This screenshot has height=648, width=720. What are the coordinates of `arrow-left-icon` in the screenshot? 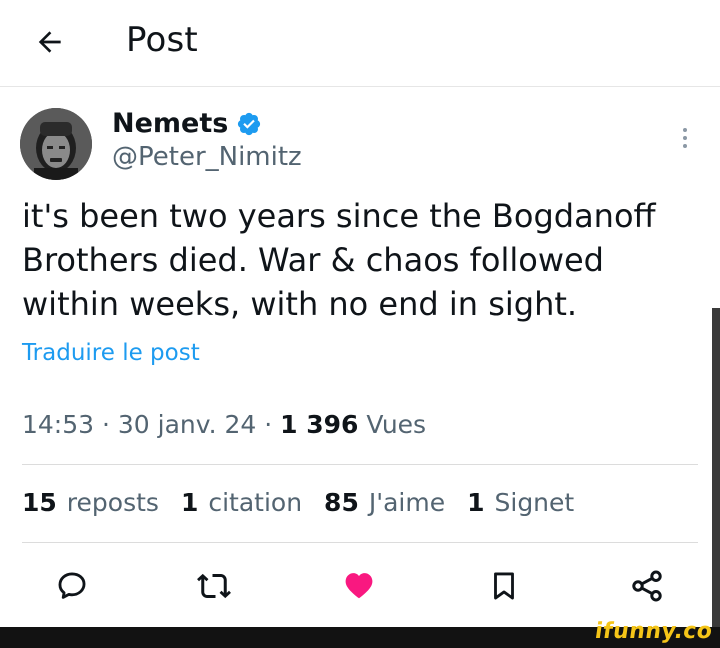 It's located at (49, 42).